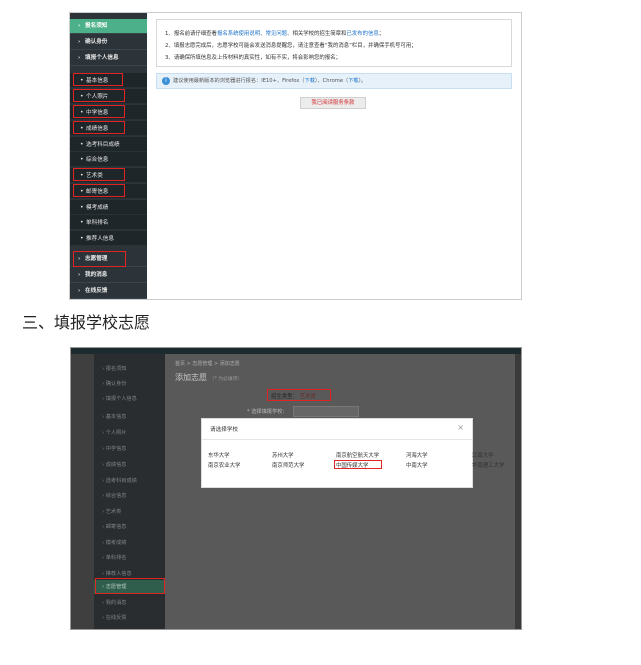 Image resolution: width=641 pixels, height=665 pixels. What do you see at coordinates (166, 81) in the screenshot?
I see `info-icon: i` at bounding box center [166, 81].